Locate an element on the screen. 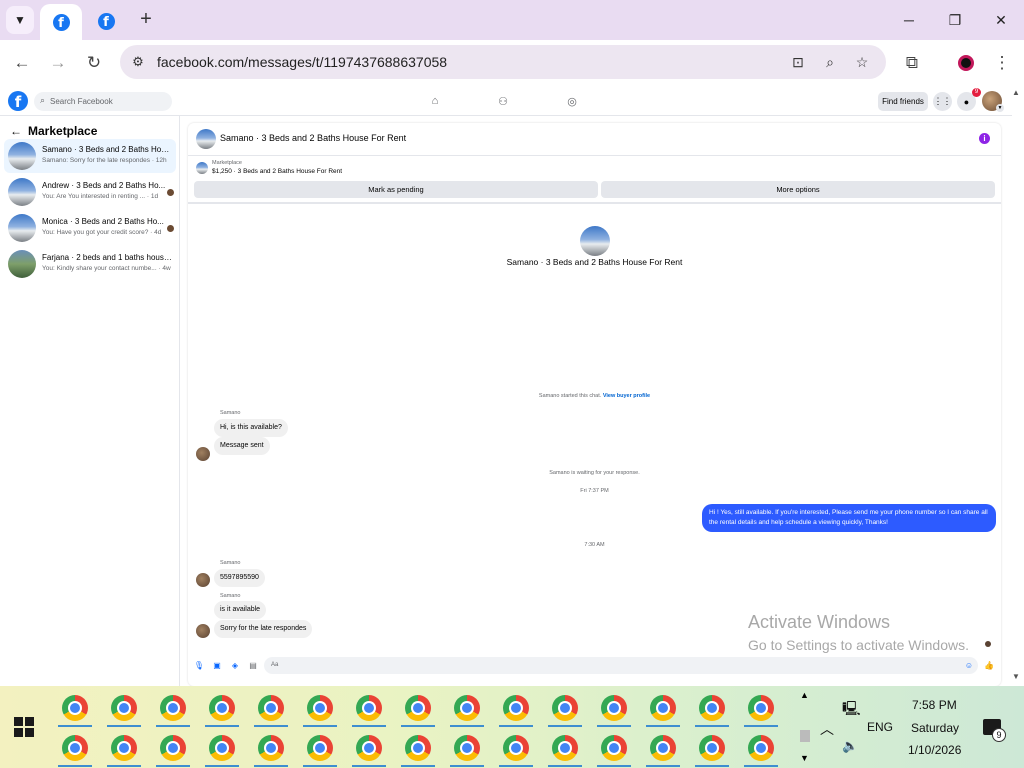 The image size is (1024, 768). view-buyer-profile-link: View buyer profile is located at coordinates (626, 396).